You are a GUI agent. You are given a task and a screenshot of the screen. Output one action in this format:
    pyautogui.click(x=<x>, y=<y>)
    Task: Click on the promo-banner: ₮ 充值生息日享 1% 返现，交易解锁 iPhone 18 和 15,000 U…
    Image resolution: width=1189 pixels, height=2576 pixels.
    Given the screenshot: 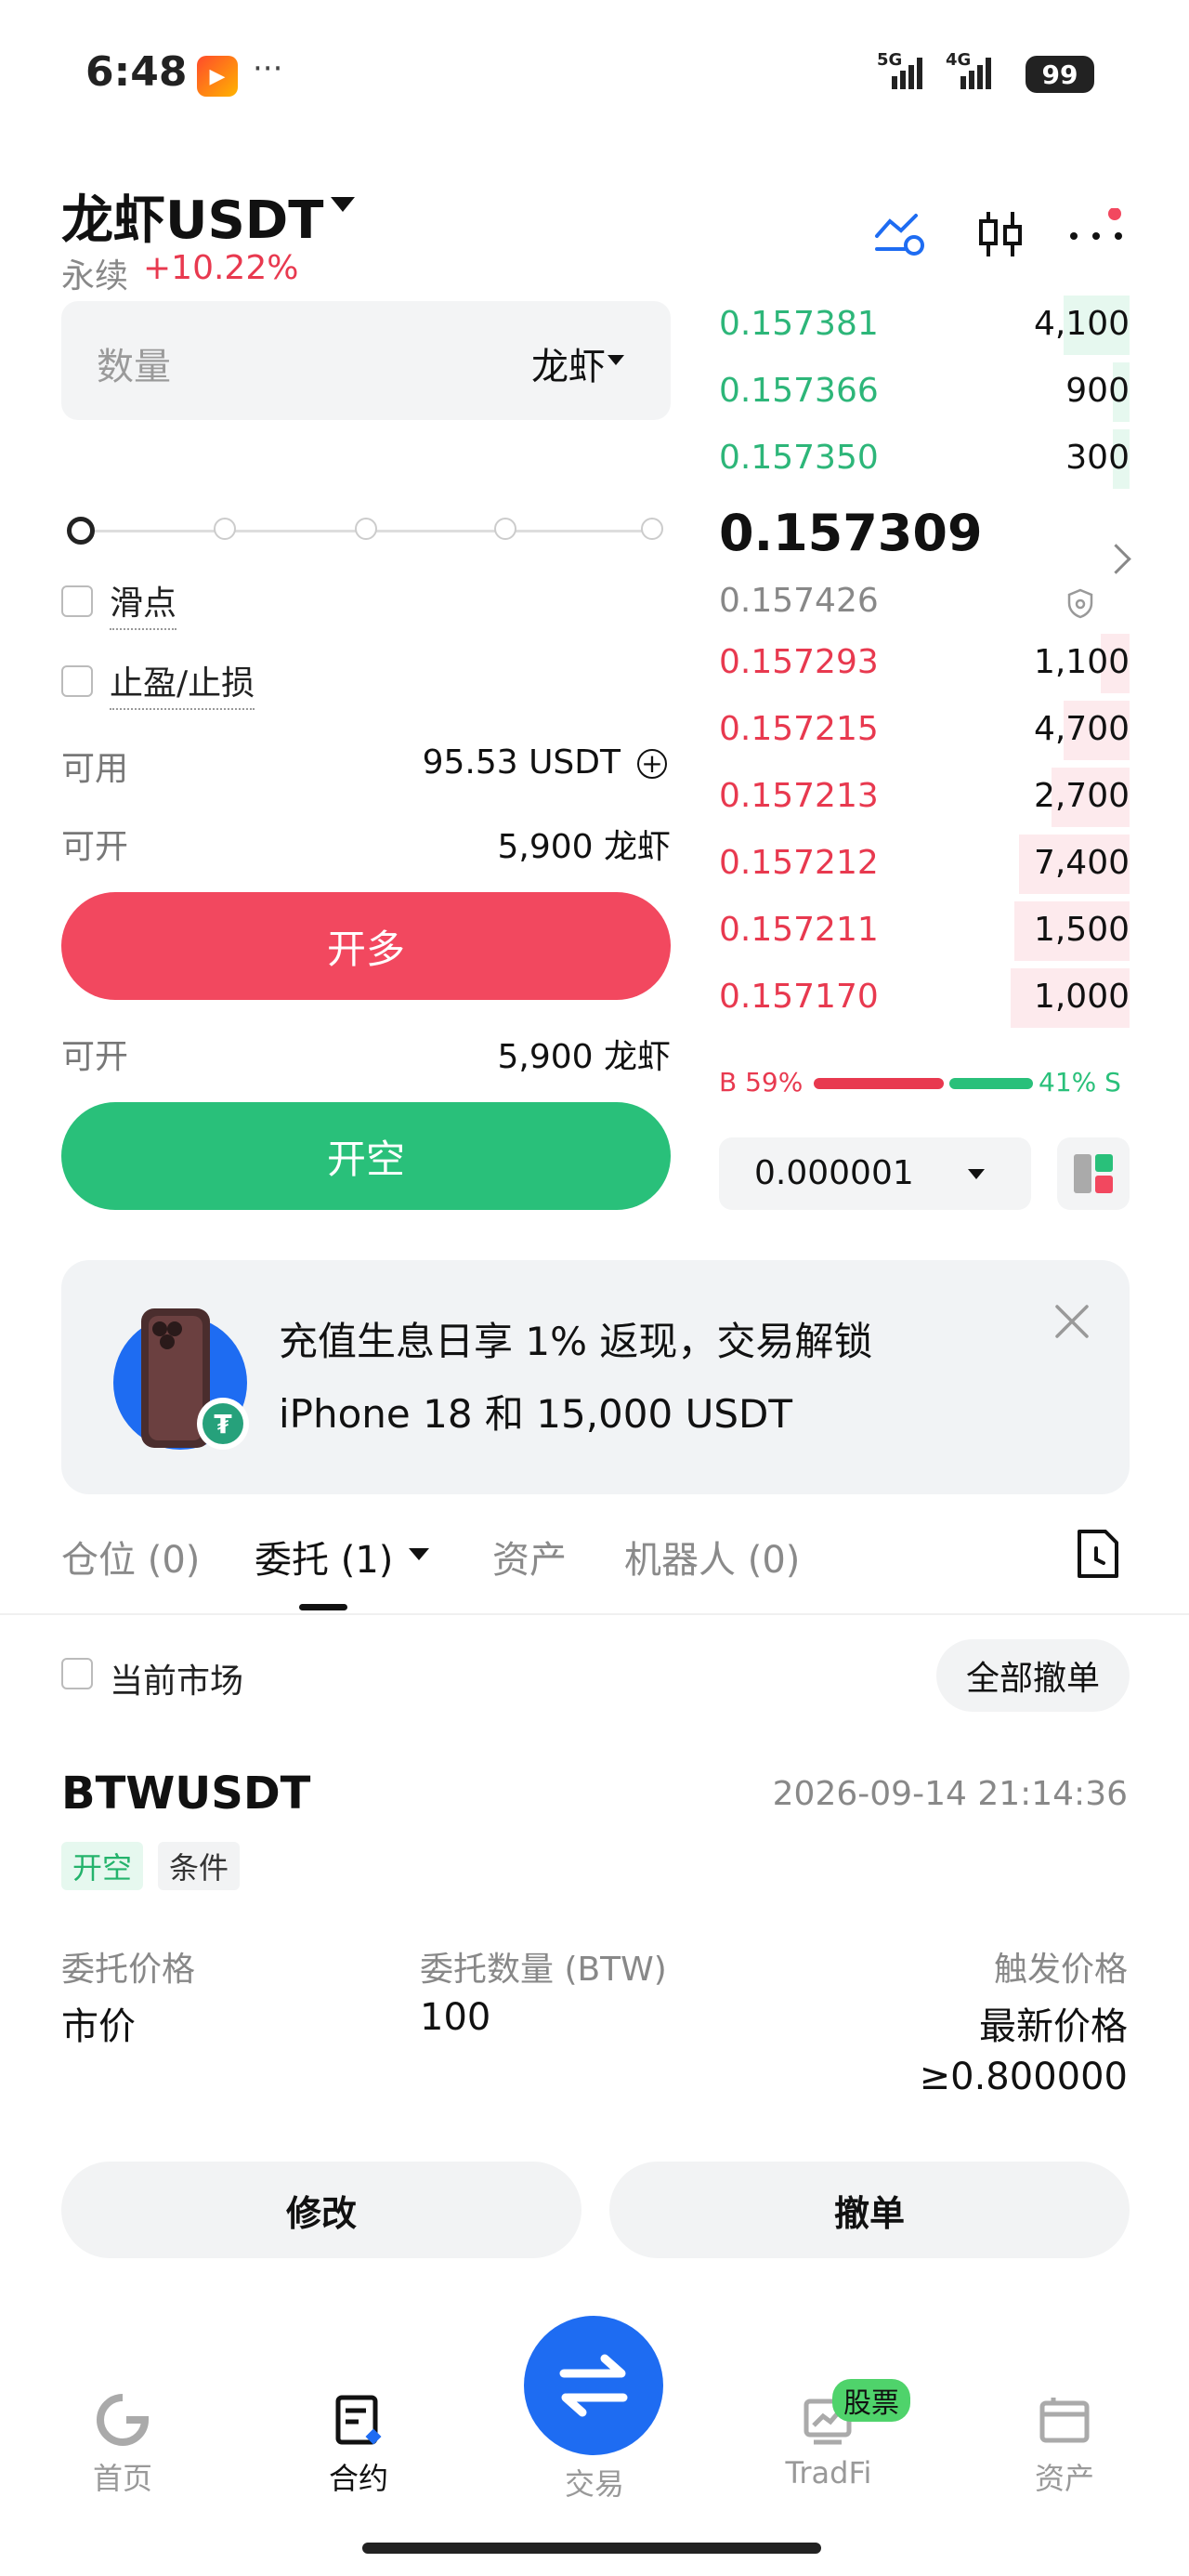 What is the action you would take?
    pyautogui.click(x=595, y=1377)
    